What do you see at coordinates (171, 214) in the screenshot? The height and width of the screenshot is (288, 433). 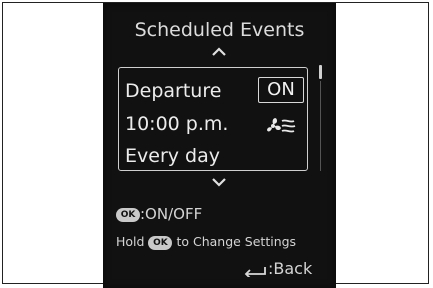 I see `toggle-hint-text: :ON/OFF` at bounding box center [171, 214].